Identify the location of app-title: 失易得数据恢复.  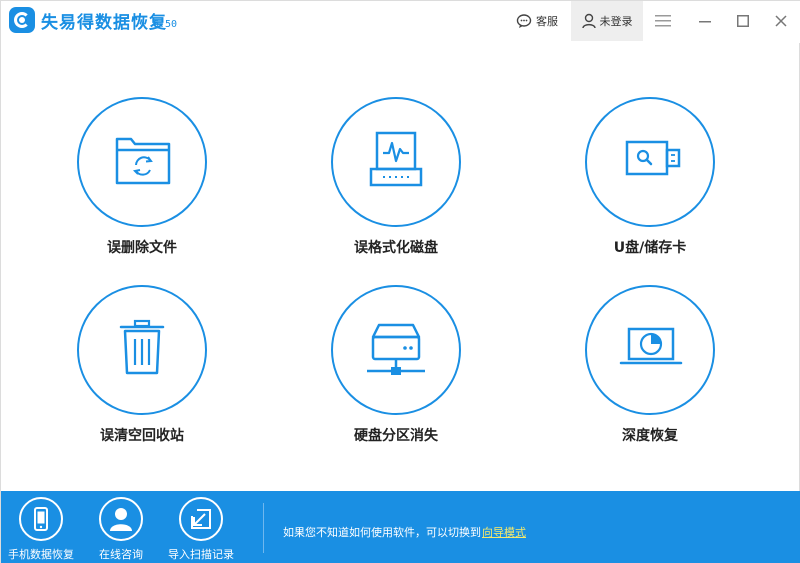
(104, 23).